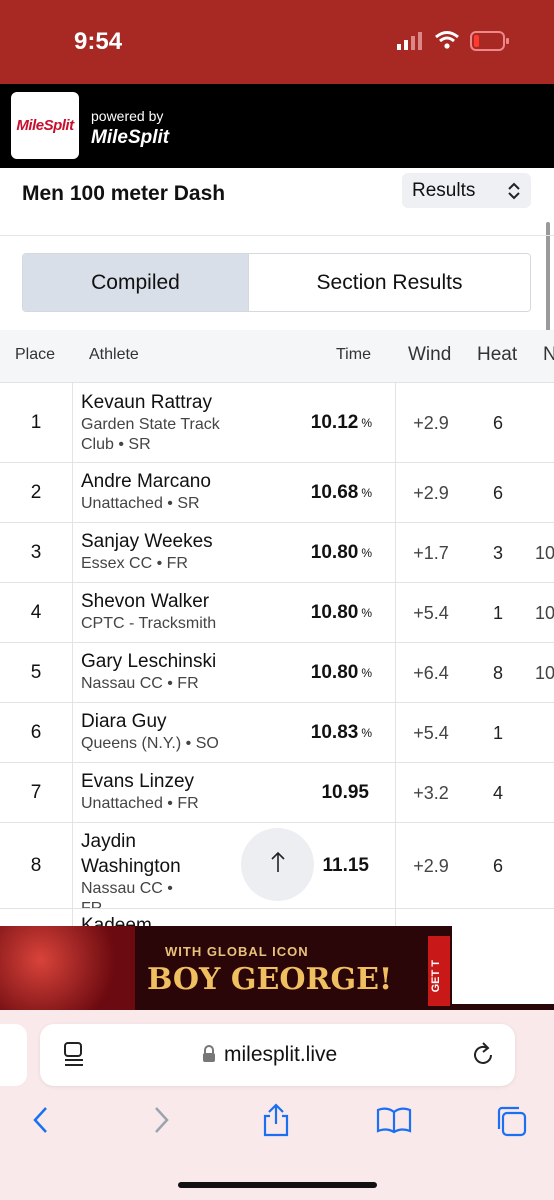 This screenshot has height=1200, width=554. I want to click on ad-headline: BOY GEORGE!, so click(270, 979).